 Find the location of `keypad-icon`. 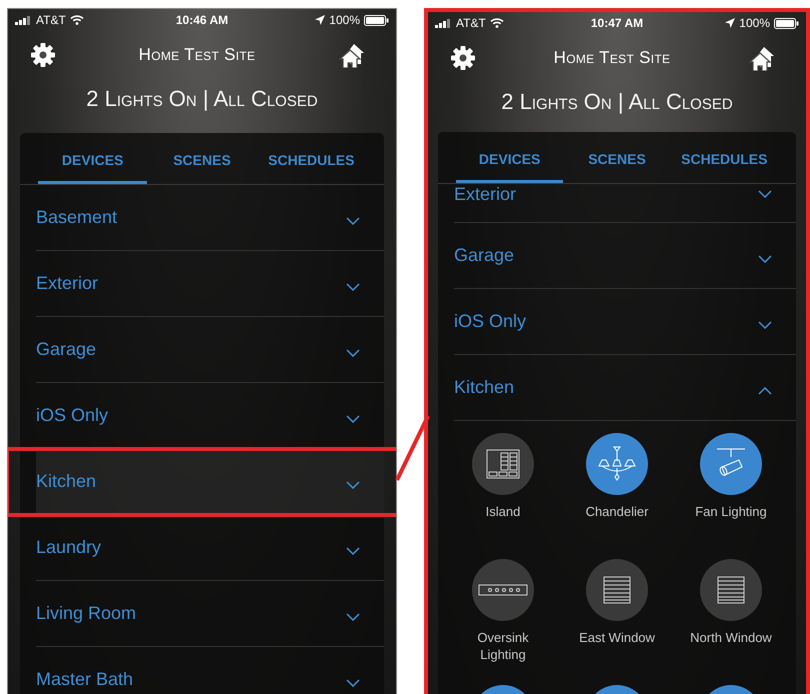

keypad-icon is located at coordinates (503, 464).